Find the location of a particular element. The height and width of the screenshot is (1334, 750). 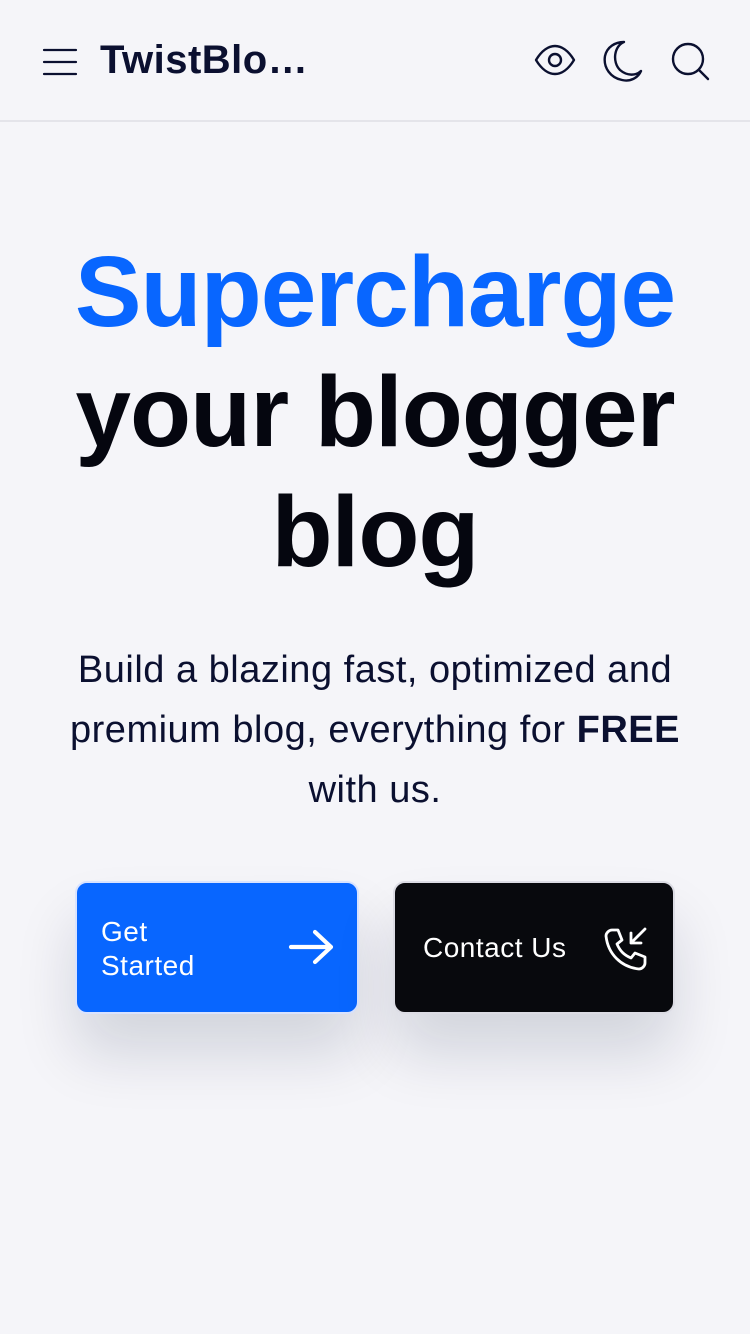

get-started-button: Get Started is located at coordinates (217, 947).